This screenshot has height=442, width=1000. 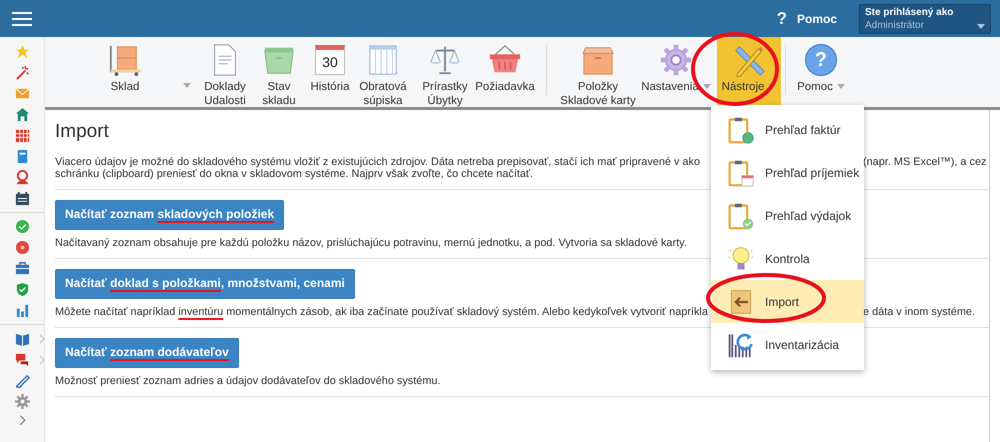 What do you see at coordinates (22, 310) in the screenshot?
I see `bar-chart-icon` at bounding box center [22, 310].